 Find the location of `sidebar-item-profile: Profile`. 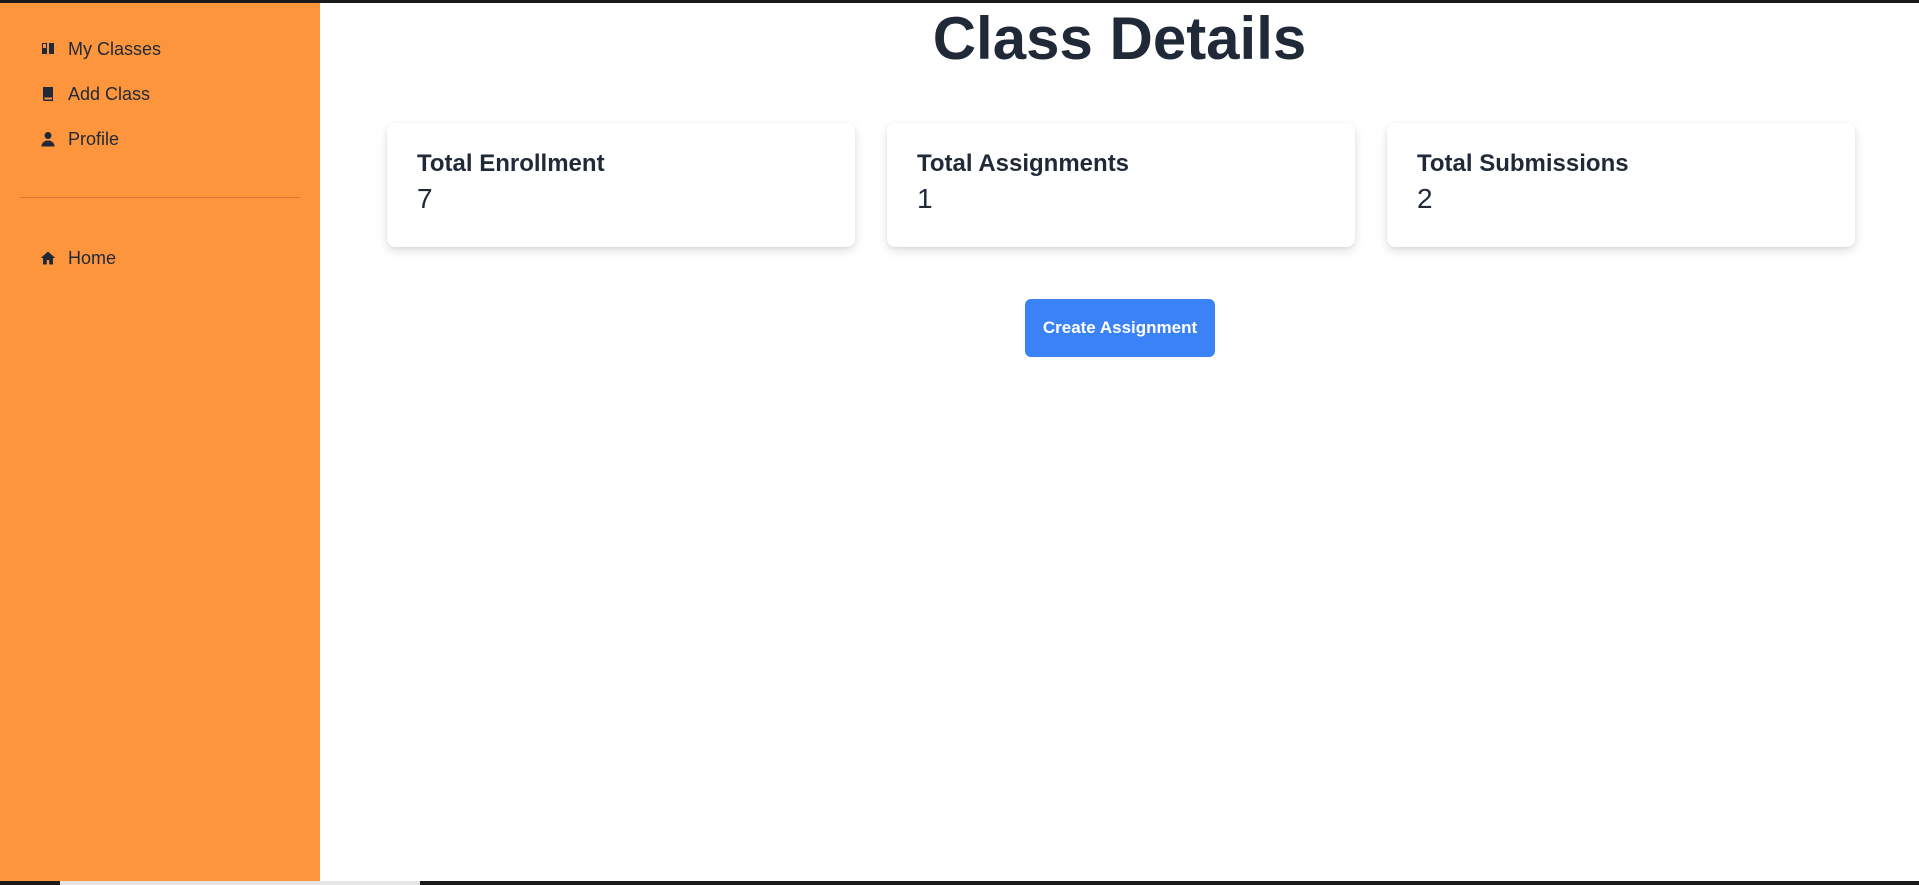

sidebar-item-profile: Profile is located at coordinates (160, 139).